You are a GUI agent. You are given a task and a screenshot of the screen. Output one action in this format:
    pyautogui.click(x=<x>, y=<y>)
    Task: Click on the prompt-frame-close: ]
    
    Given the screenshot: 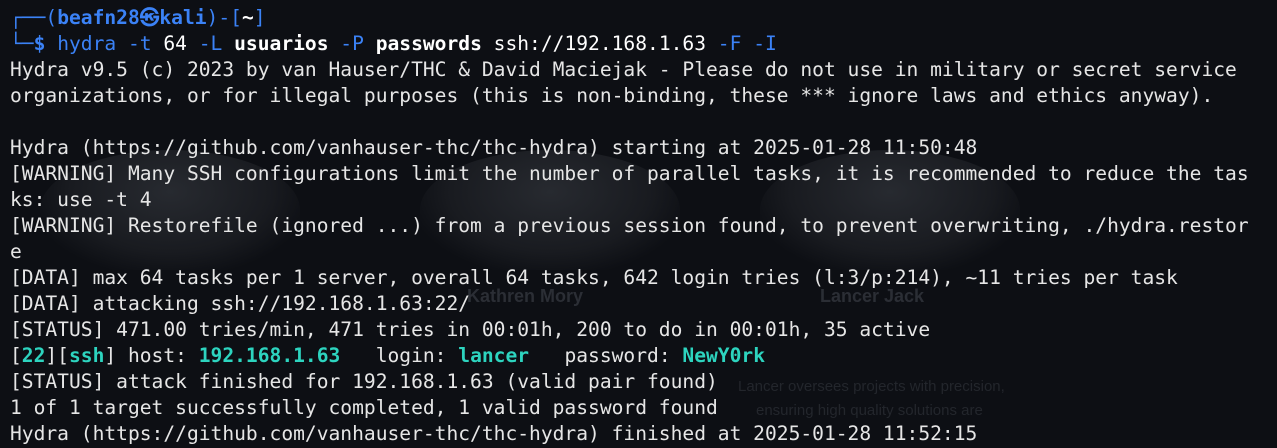 What is the action you would take?
    pyautogui.click(x=259, y=17)
    